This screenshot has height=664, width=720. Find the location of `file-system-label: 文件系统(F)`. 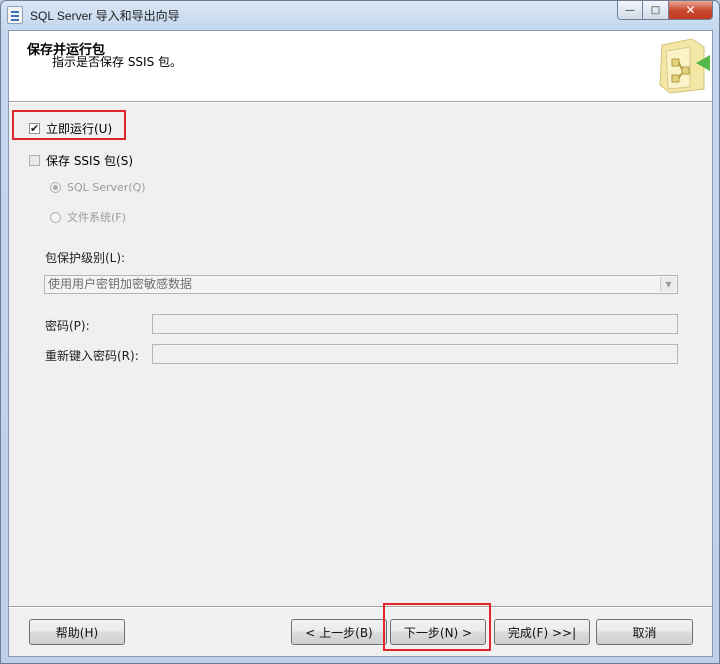

file-system-label: 文件系统(F) is located at coordinates (96, 217).